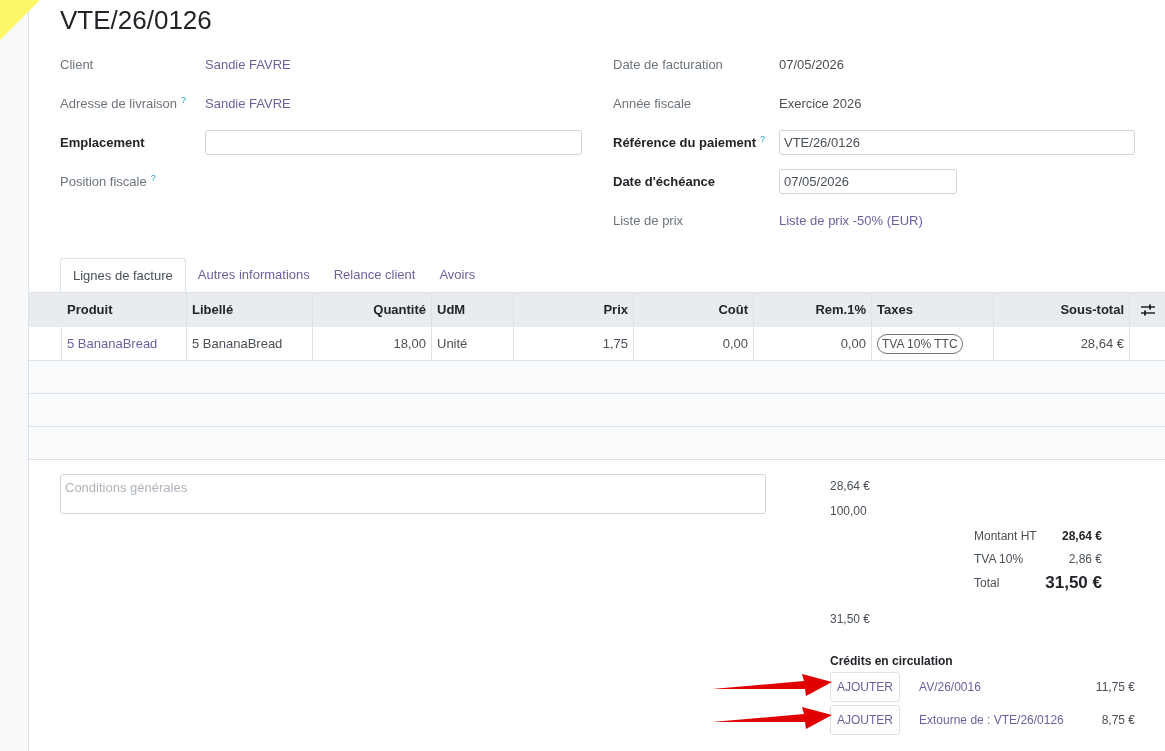 This screenshot has height=751, width=1165. I want to click on field-label: Adresse de livraison, so click(119, 103).